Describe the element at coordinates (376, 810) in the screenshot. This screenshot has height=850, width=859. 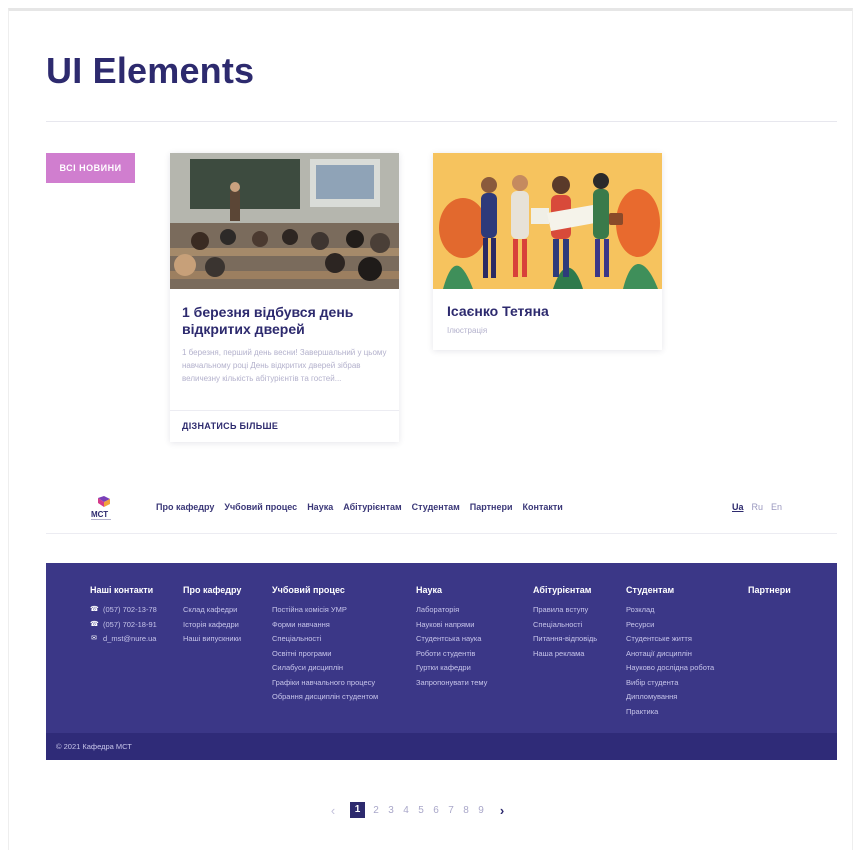
I see `pagination-page: 2` at that location.